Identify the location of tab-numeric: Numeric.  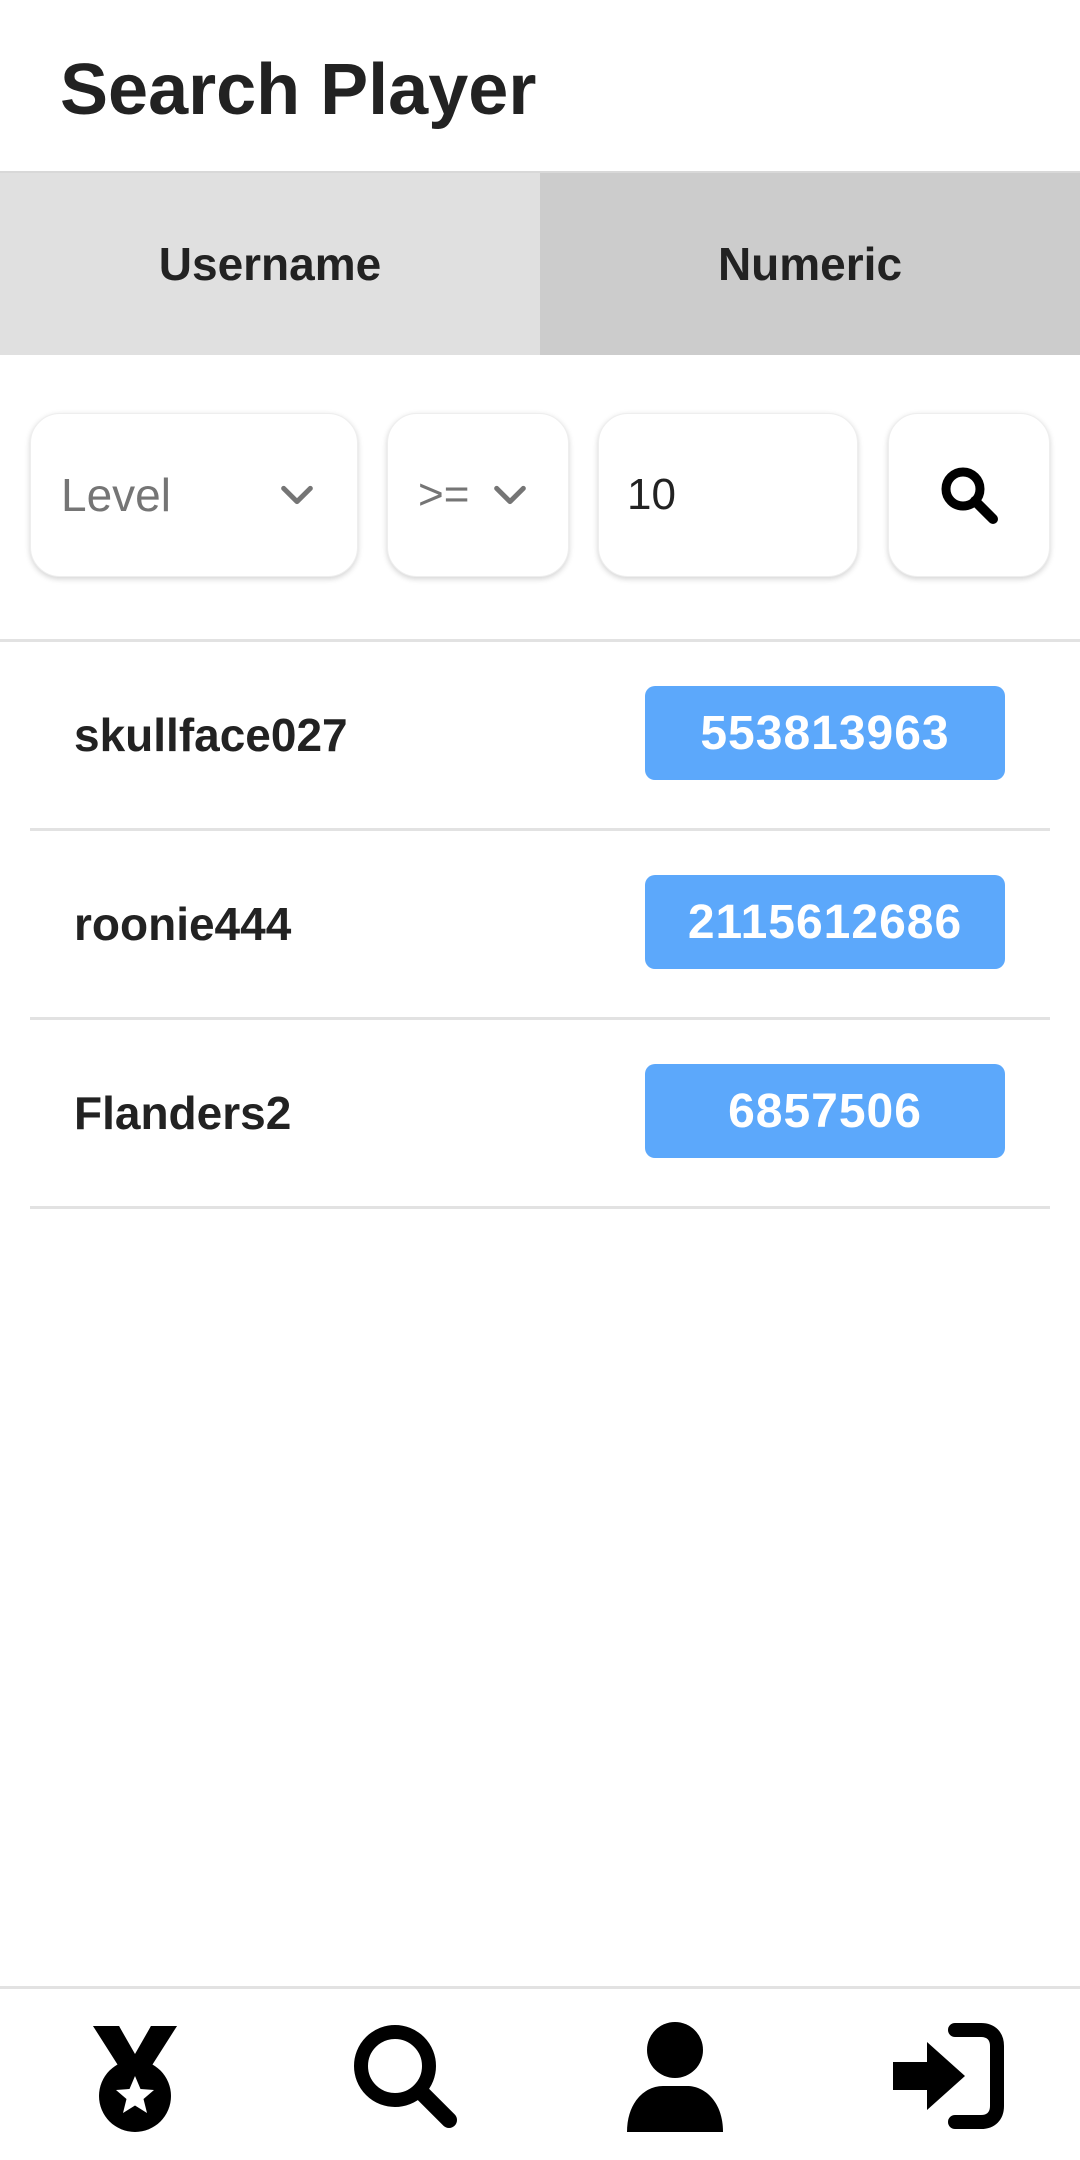
(810, 264).